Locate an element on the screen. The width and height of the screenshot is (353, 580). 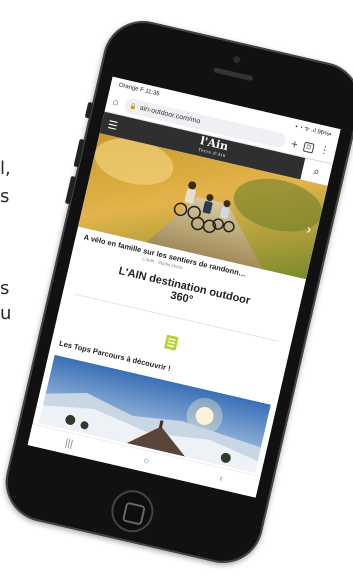
more-menu-icon: ⋮ is located at coordinates (324, 150).